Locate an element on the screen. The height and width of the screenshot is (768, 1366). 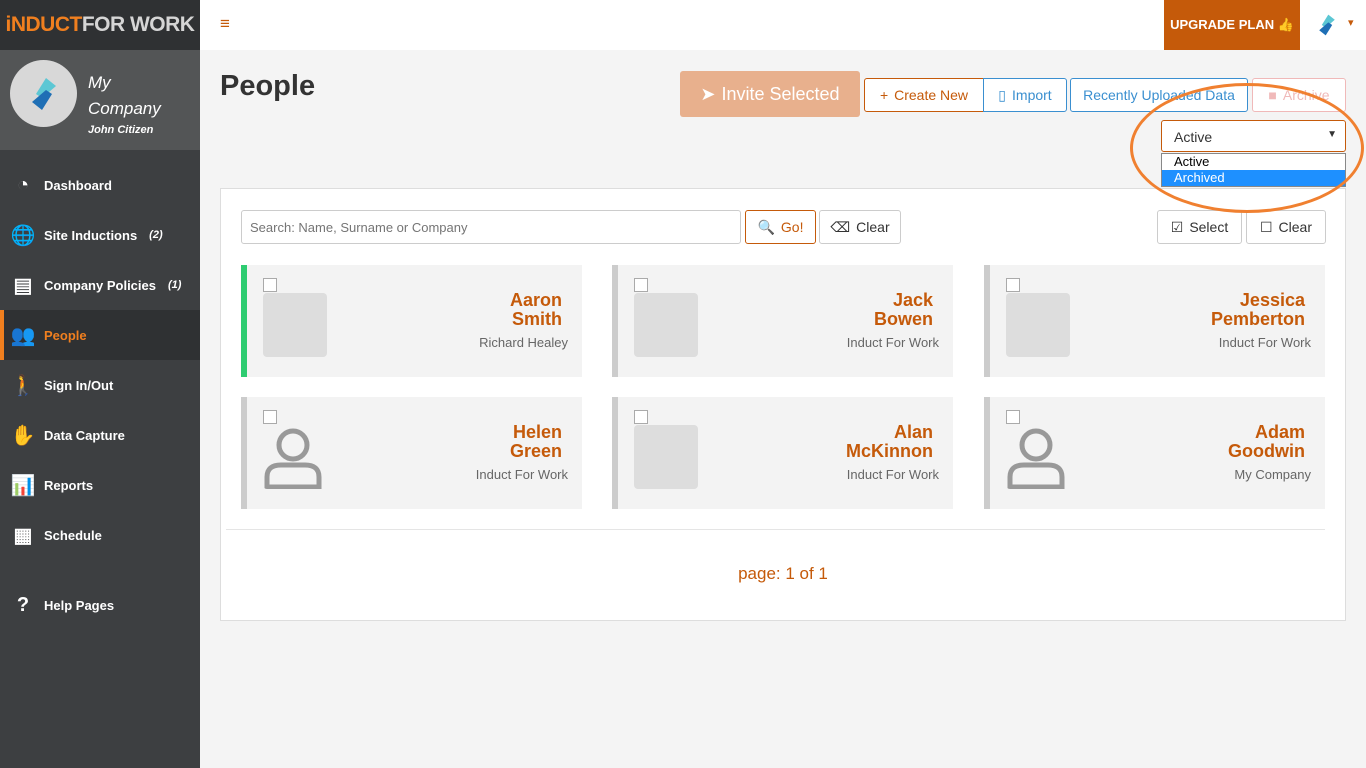
go-button: 🔍 Go! is located at coordinates (780, 227).